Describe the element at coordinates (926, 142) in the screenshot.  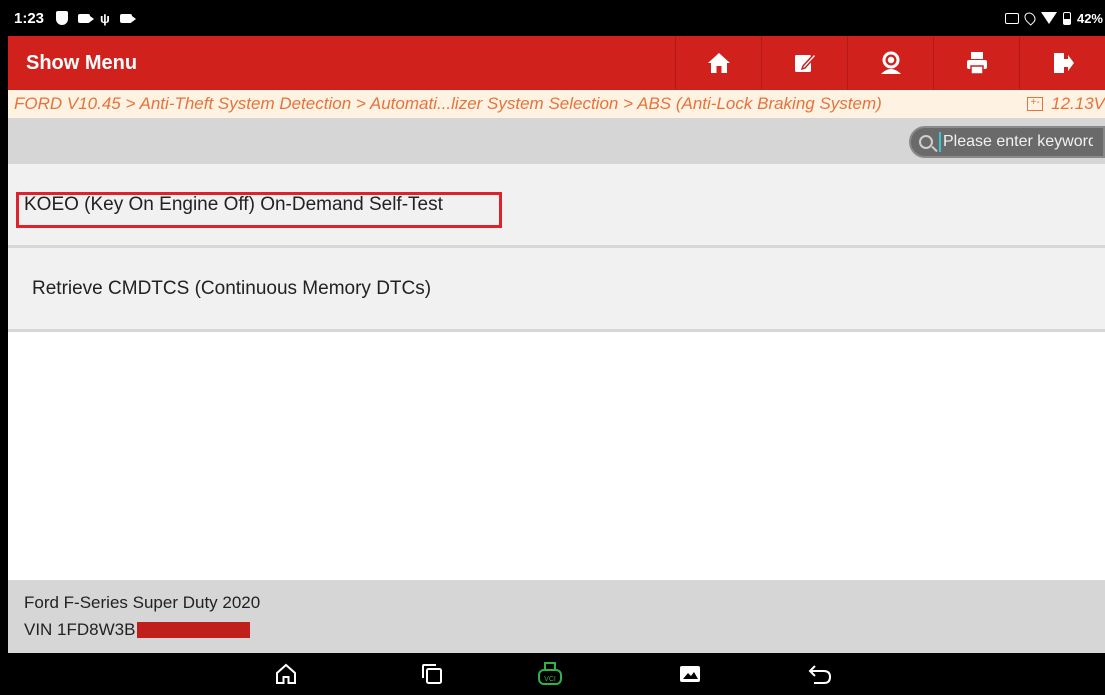
I see `search-icon` at that location.